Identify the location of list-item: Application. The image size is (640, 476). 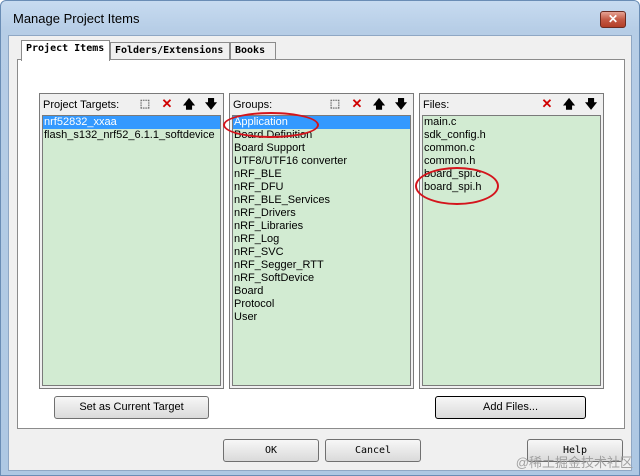
(321, 122).